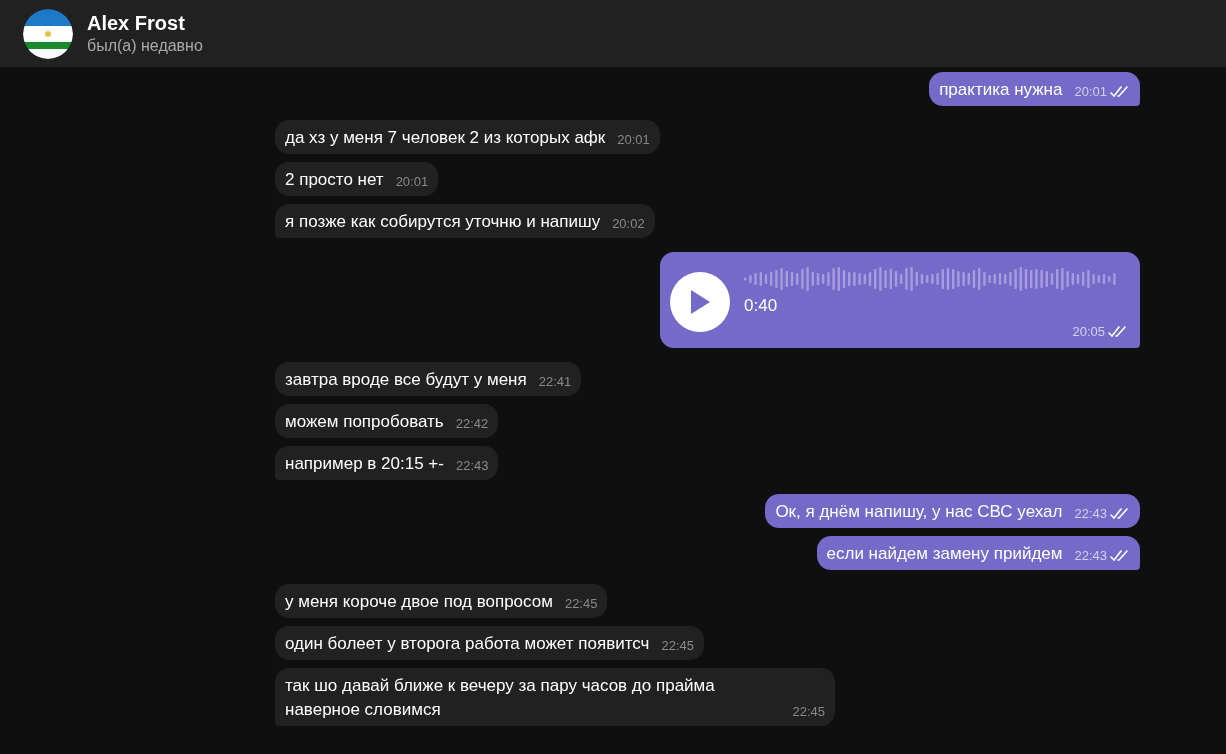  What do you see at coordinates (364, 464) in the screenshot?
I see `message-text: например в 20:15 +-` at bounding box center [364, 464].